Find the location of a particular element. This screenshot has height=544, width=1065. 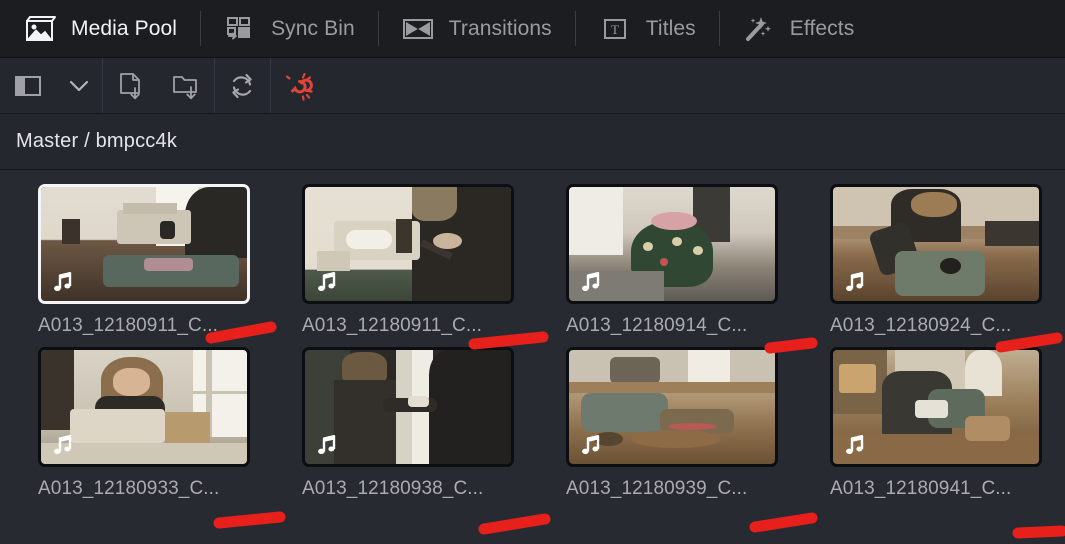

tab-transitions: Transitions is located at coordinates (476, 28).